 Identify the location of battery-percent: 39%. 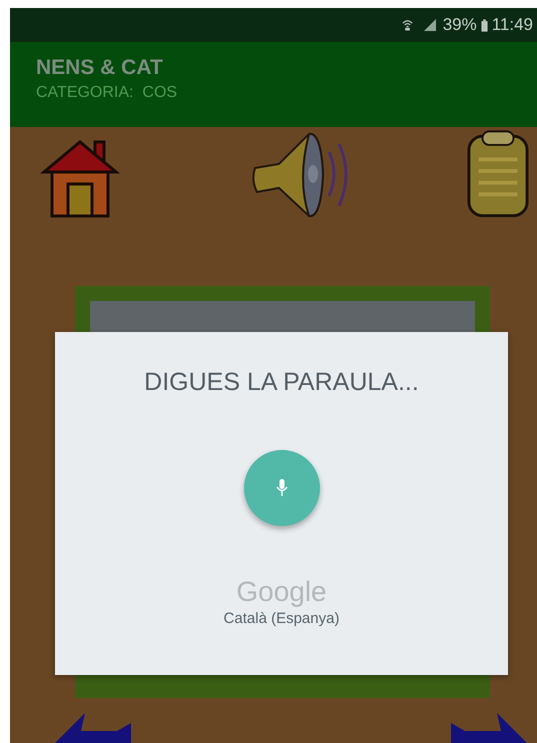
(459, 25).